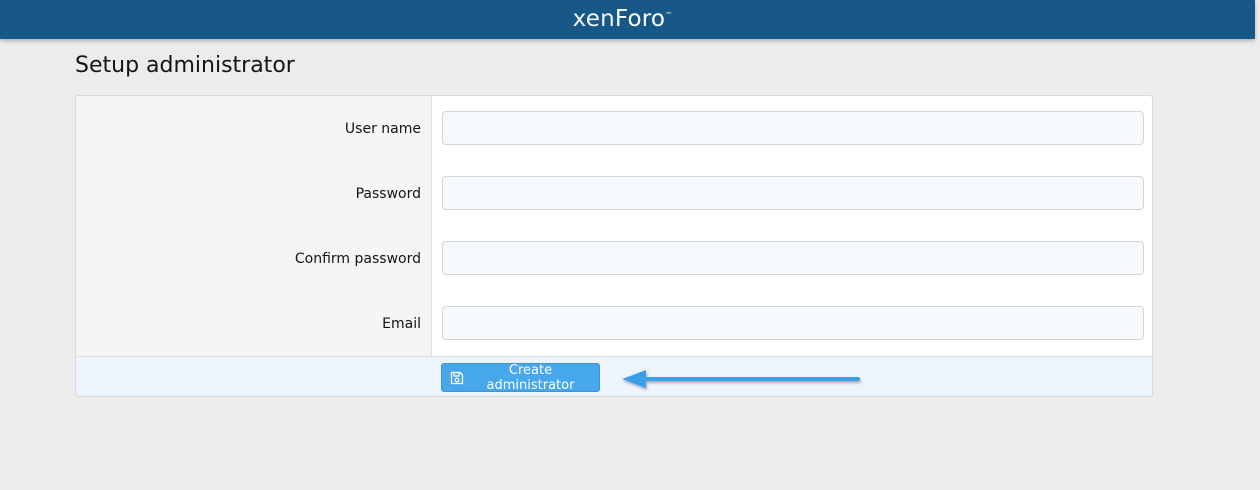  Describe the element at coordinates (614, 376) in the screenshot. I see `form-submit-row: Create administrator` at that location.